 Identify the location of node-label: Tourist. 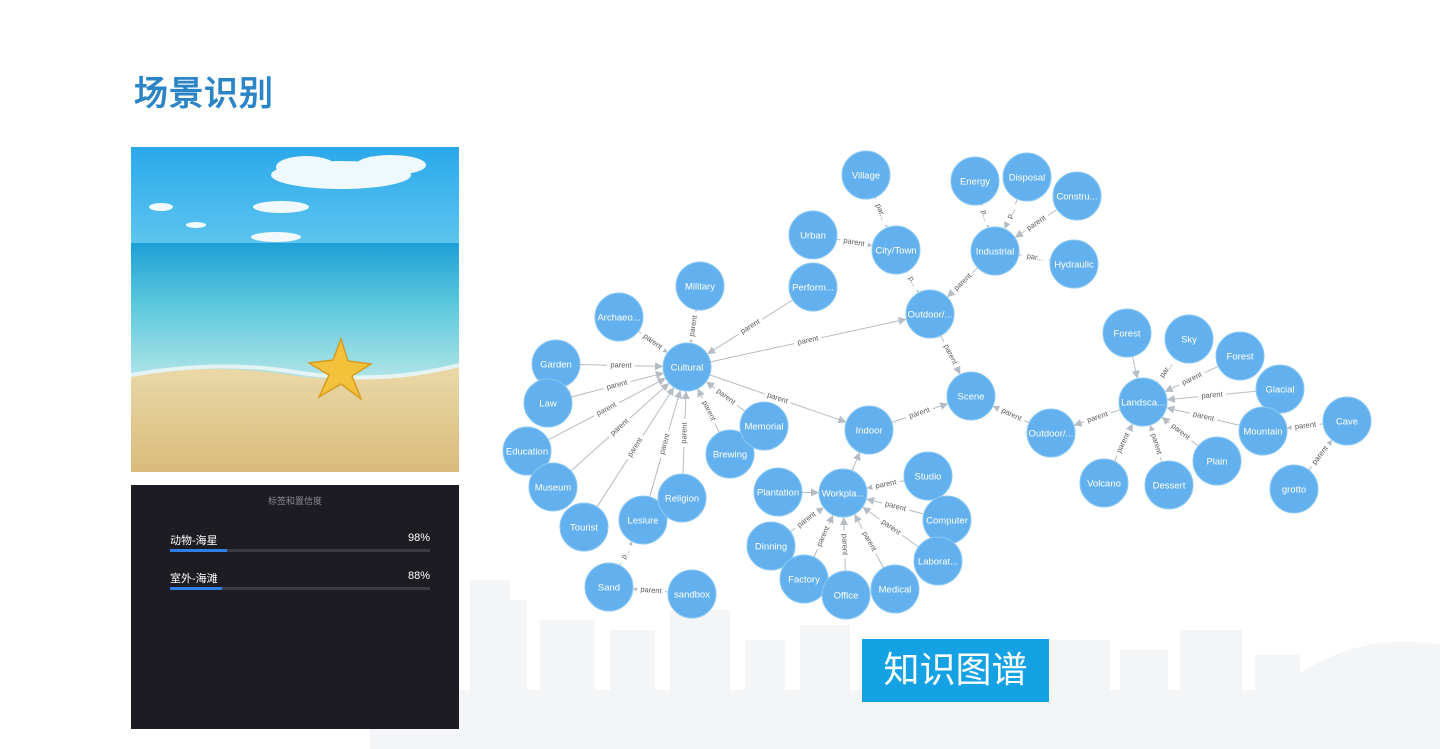
(584, 528).